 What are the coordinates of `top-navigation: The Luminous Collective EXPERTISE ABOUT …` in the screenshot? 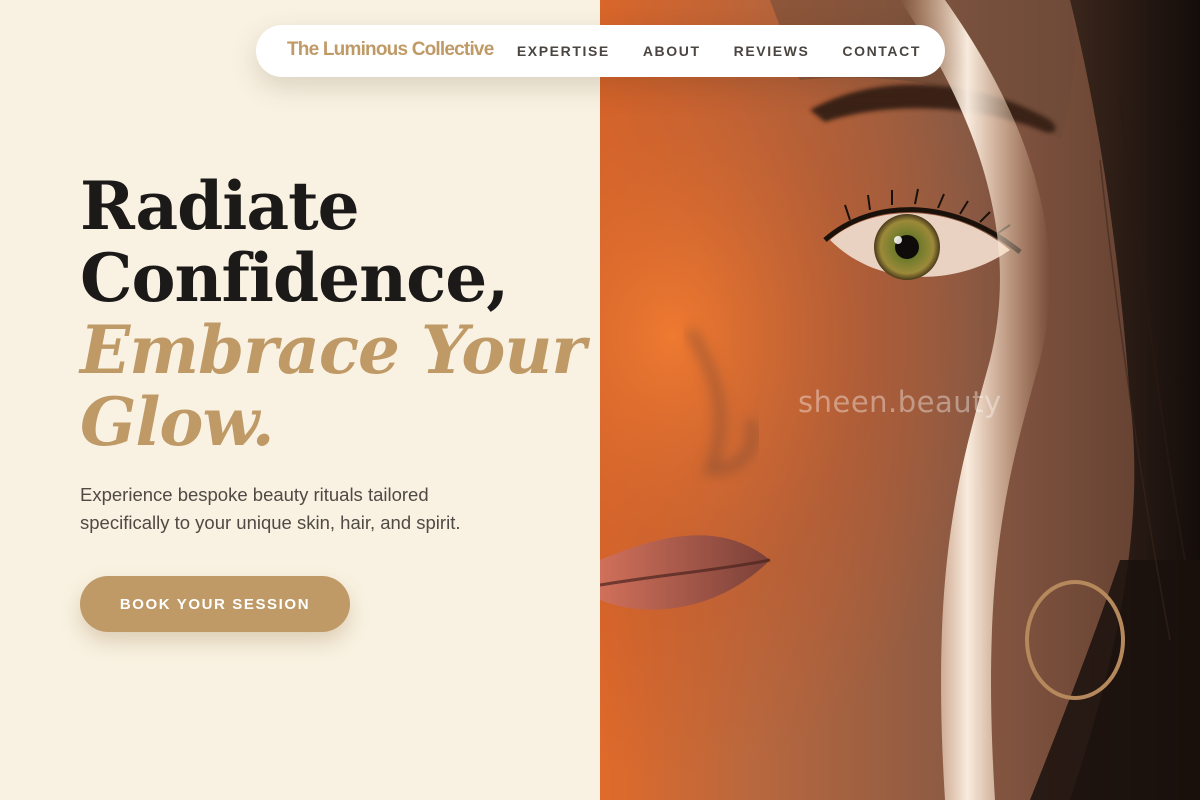 It's located at (600, 51).